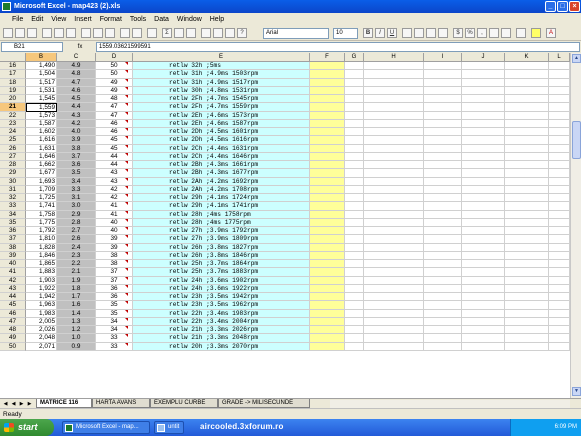 The height and width of the screenshot is (436, 581). What do you see at coordinates (221, 305) in the screenshot?
I see `cell-e: retlw 23h ;3.5ms 1962rpm` at bounding box center [221, 305].